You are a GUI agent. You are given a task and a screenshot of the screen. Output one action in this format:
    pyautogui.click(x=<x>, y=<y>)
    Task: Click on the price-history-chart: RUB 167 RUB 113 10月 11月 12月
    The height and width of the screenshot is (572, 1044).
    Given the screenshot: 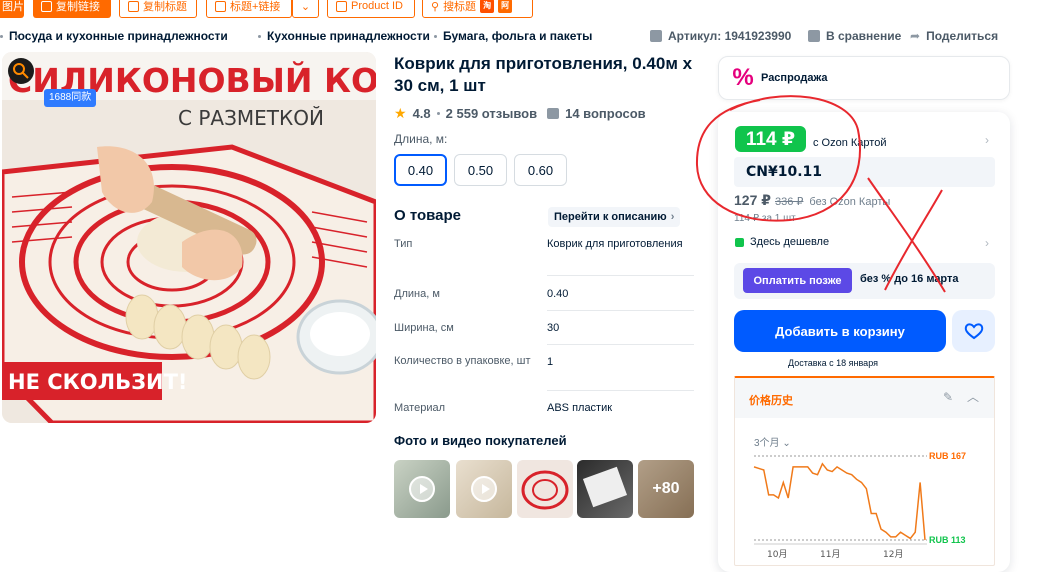 What is the action you would take?
    pyautogui.click(x=859, y=505)
    